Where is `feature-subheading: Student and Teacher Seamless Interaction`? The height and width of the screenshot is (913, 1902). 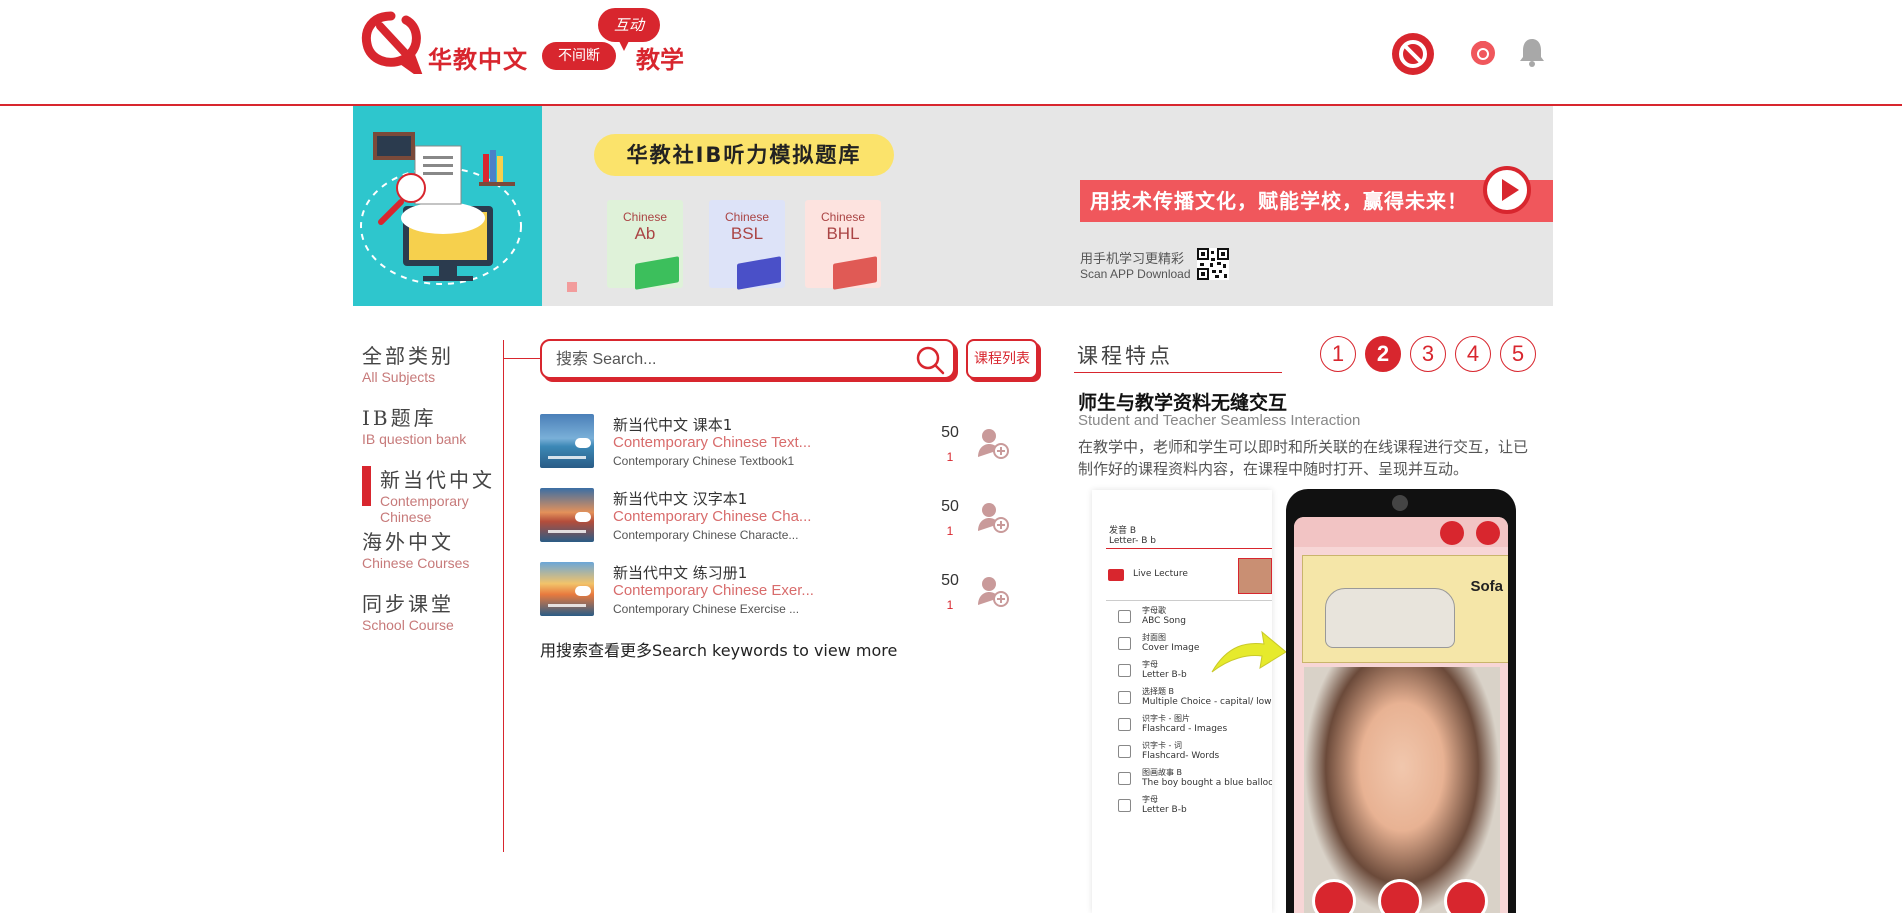
feature-subheading: Student and Teacher Seamless Interaction is located at coordinates (1219, 420).